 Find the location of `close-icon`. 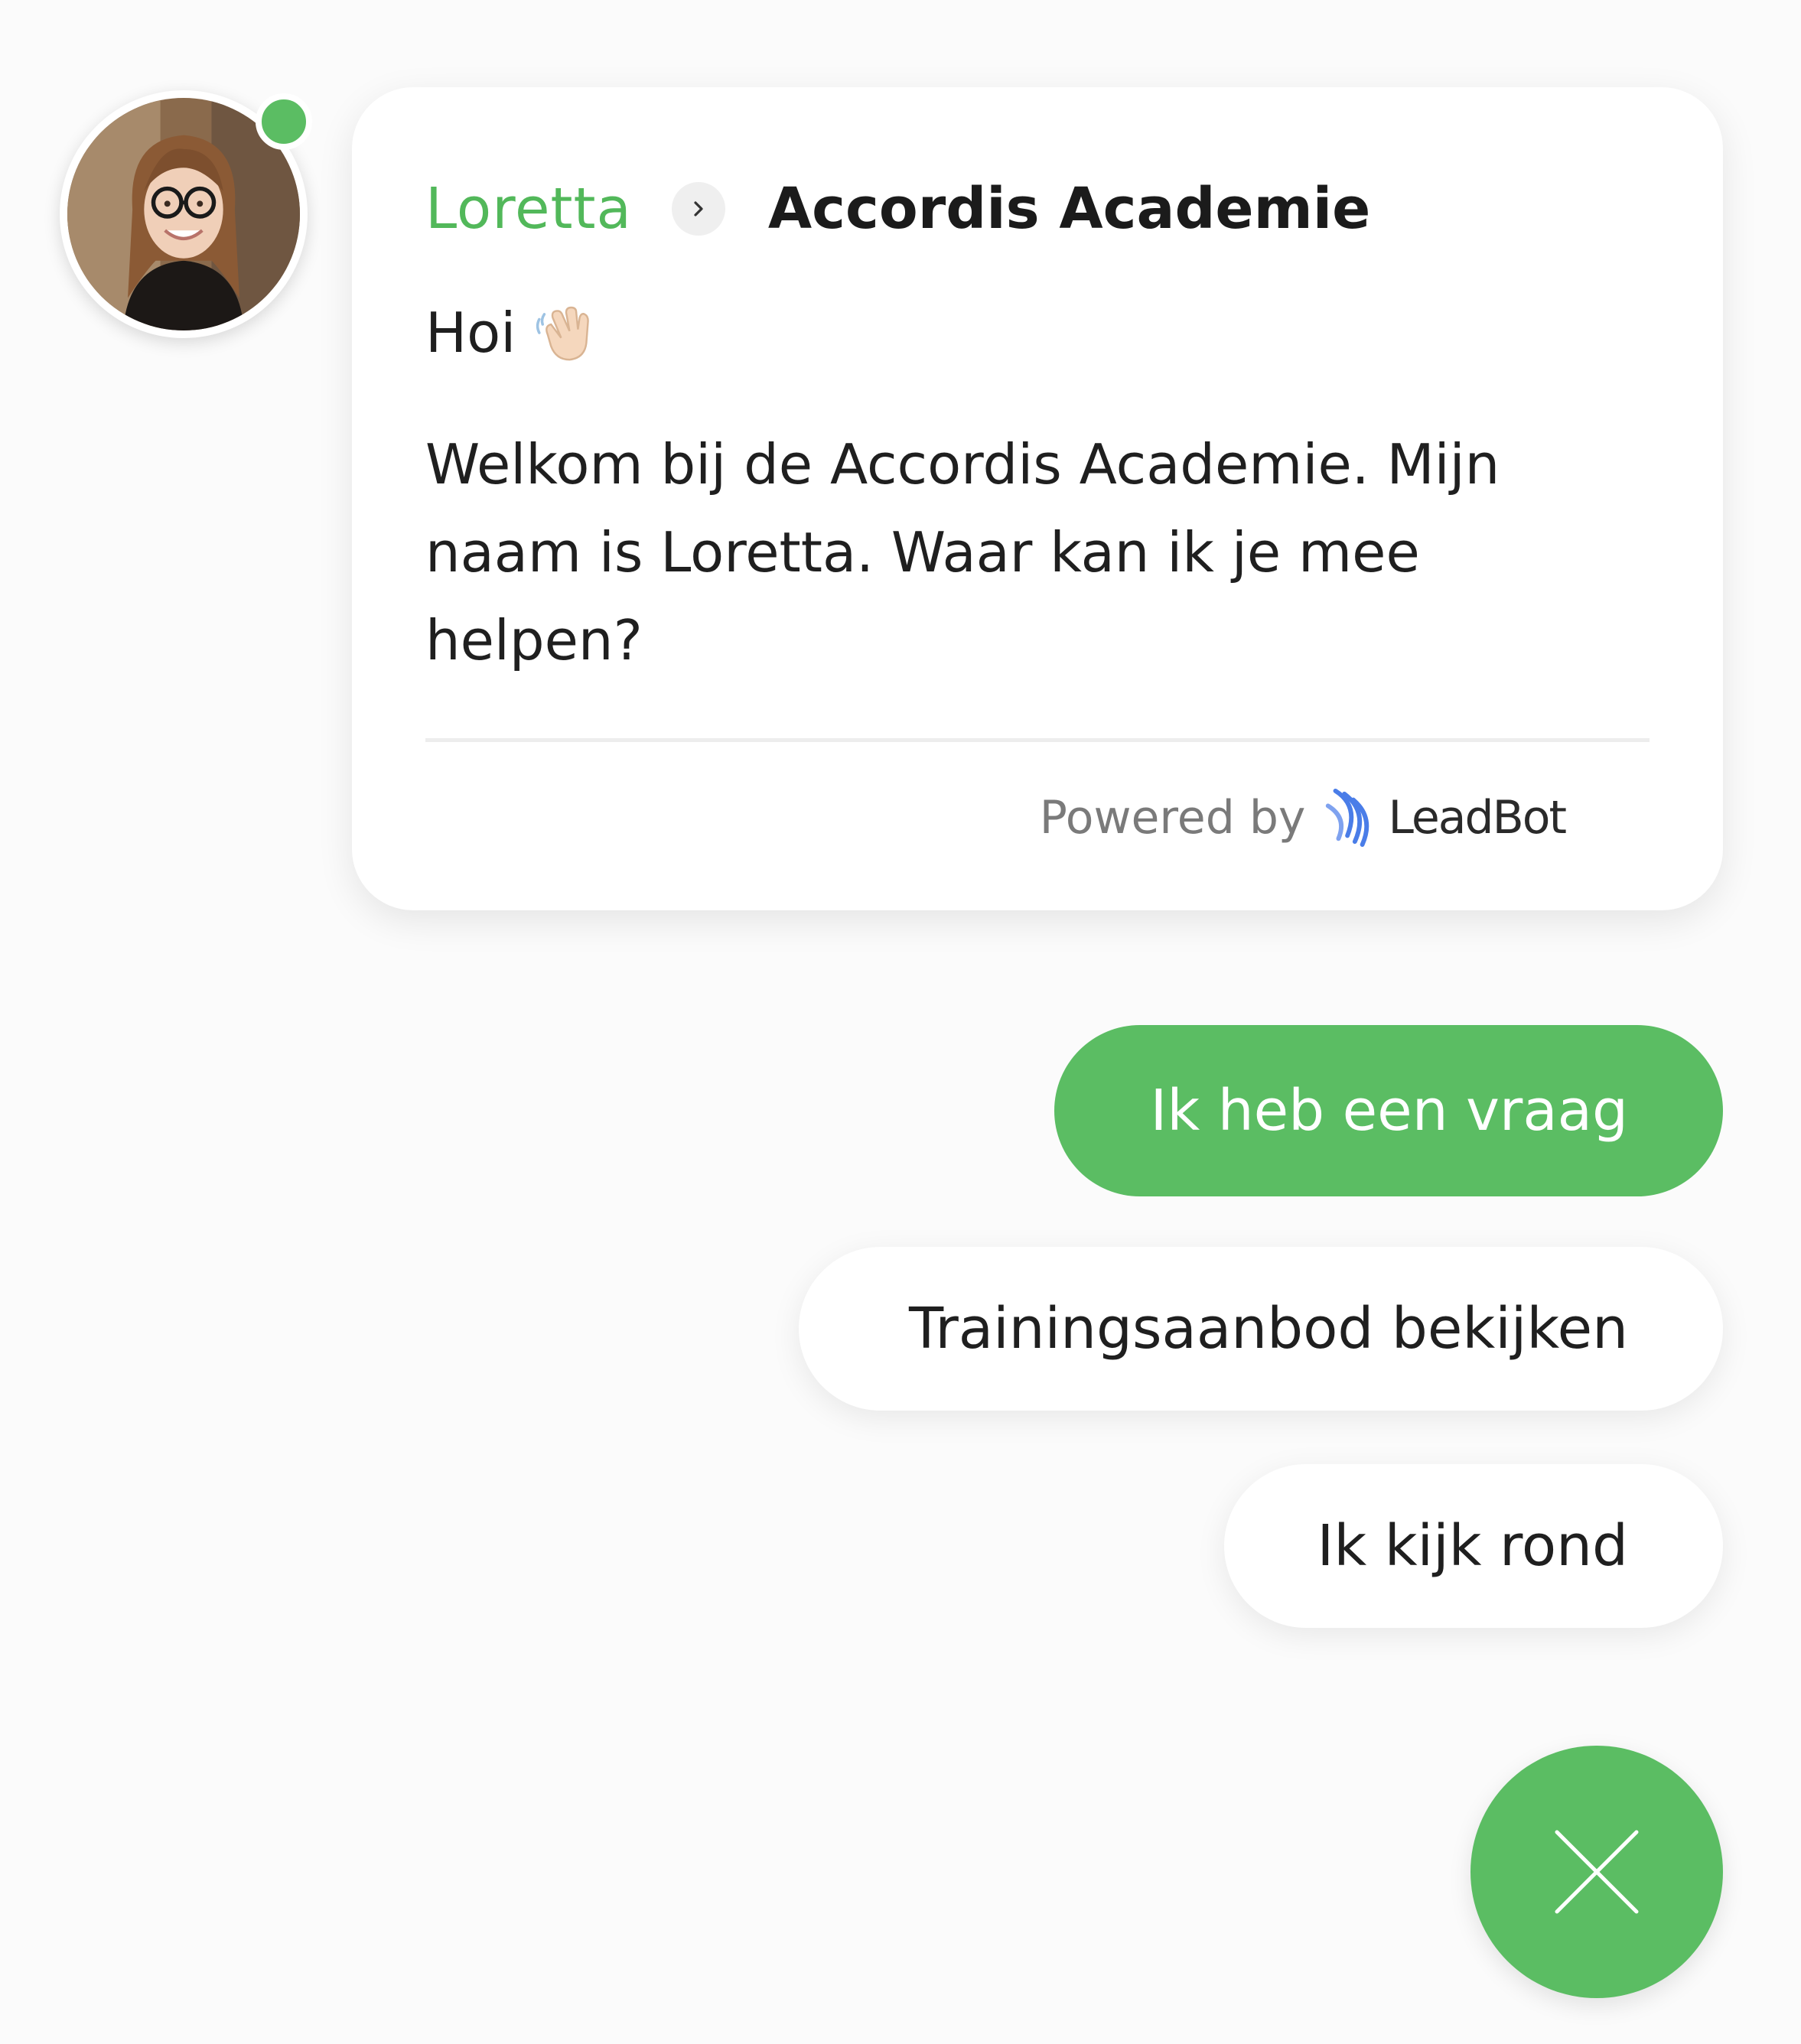

close-icon is located at coordinates (1597, 1872).